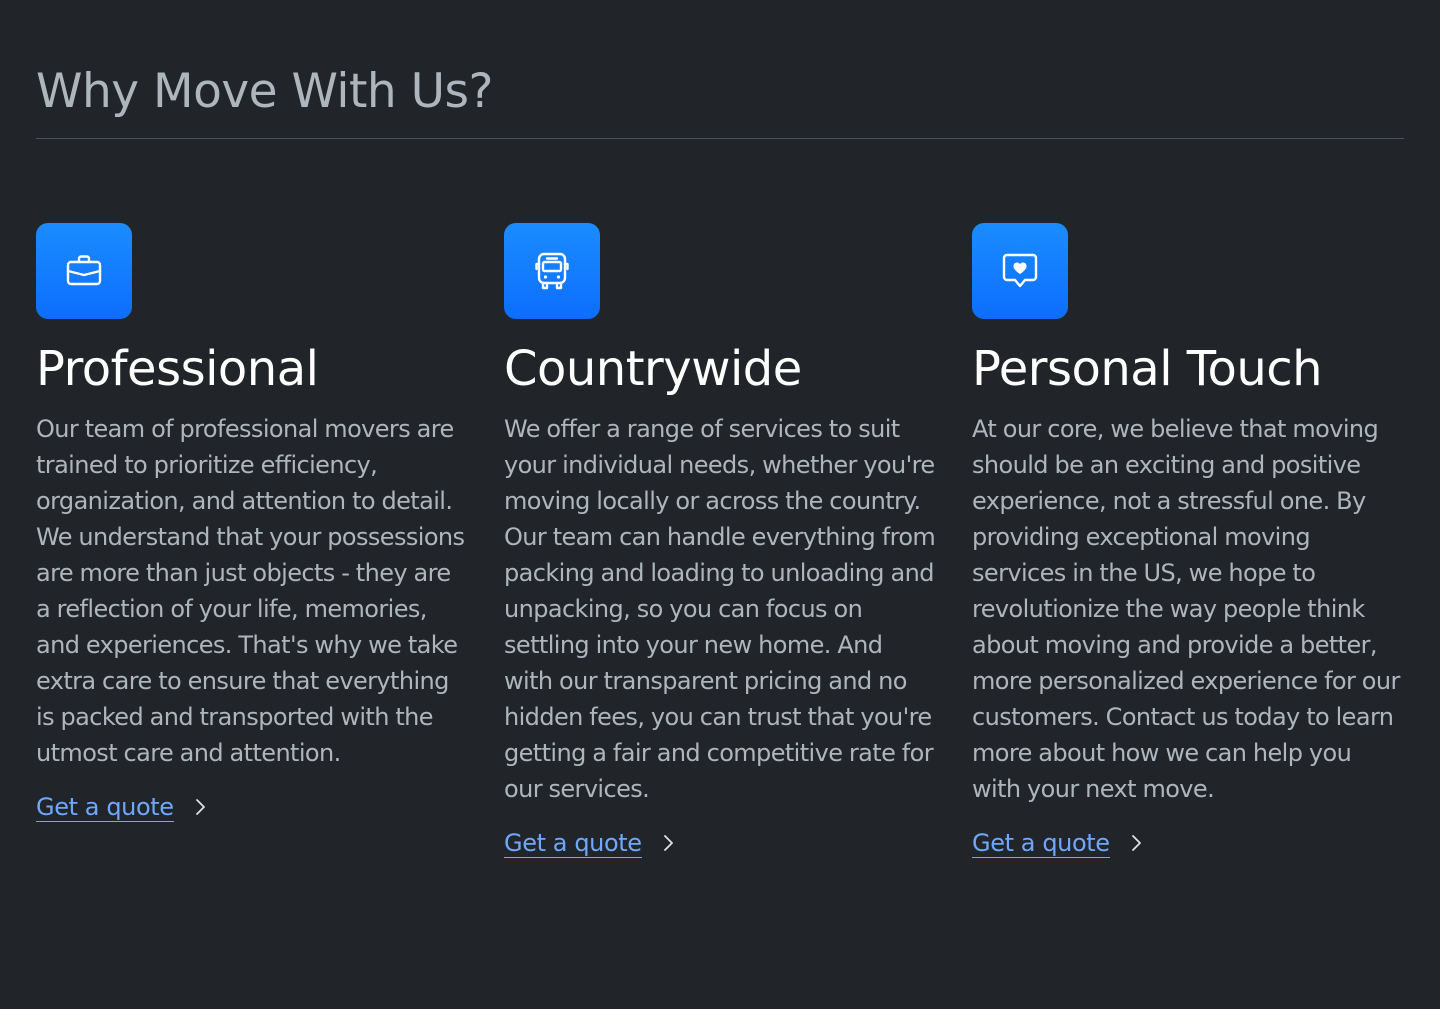  I want to click on feature-title: Personal Touch, so click(1147, 369).